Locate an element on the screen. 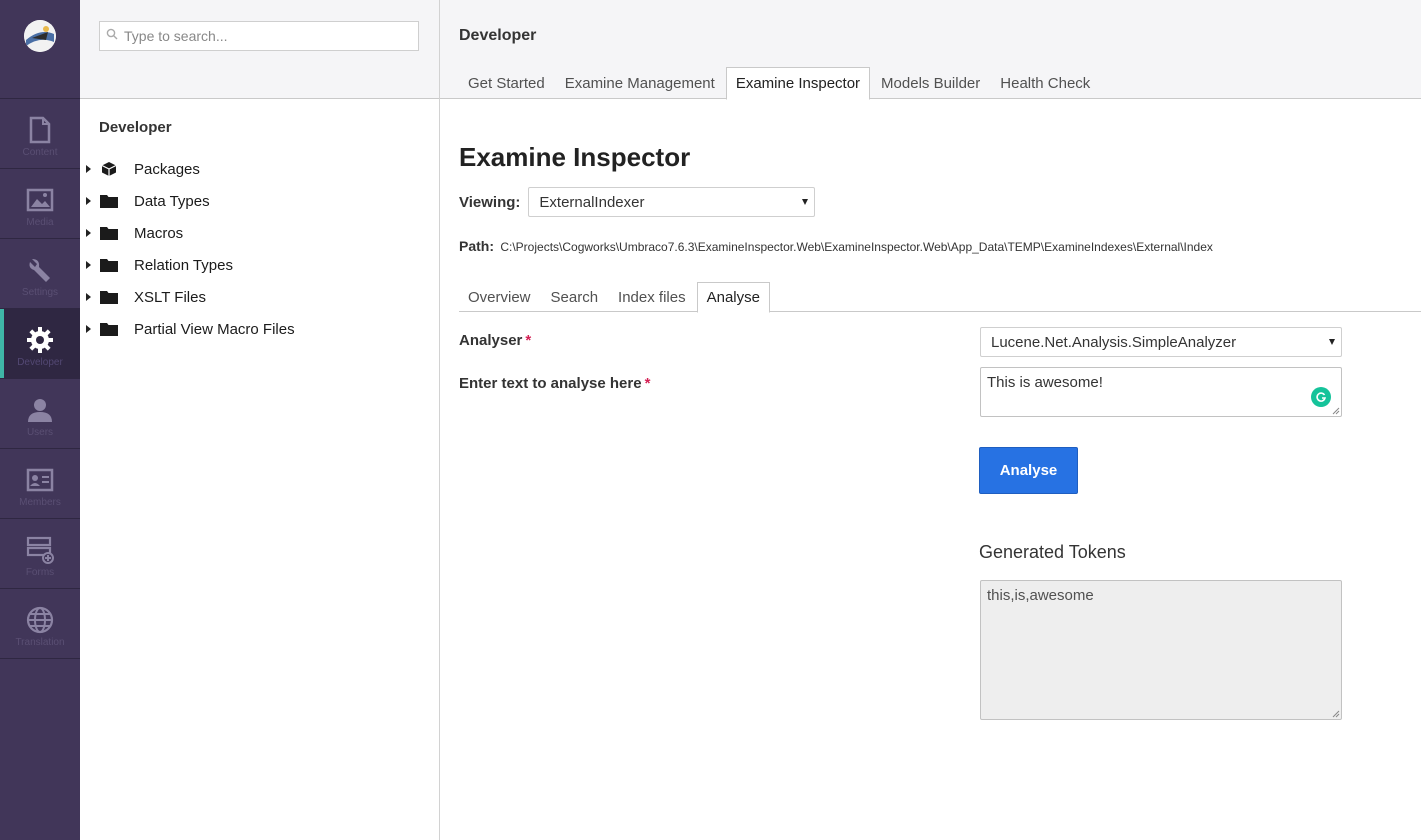  search-icon is located at coordinates (112, 36).